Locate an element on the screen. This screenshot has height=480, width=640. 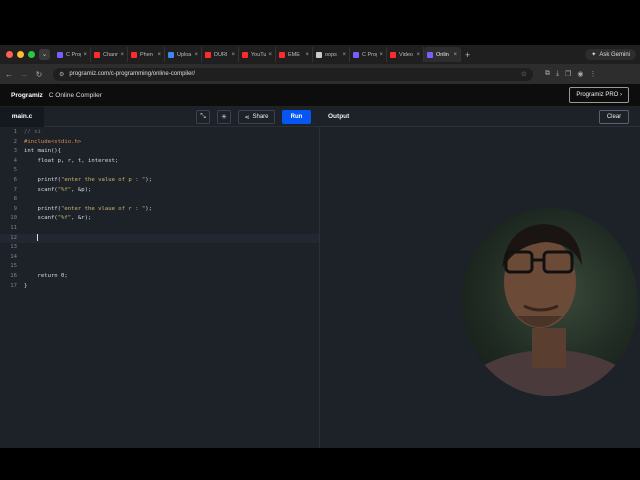
browser-tab: Onlin × is located at coordinates (442, 54).